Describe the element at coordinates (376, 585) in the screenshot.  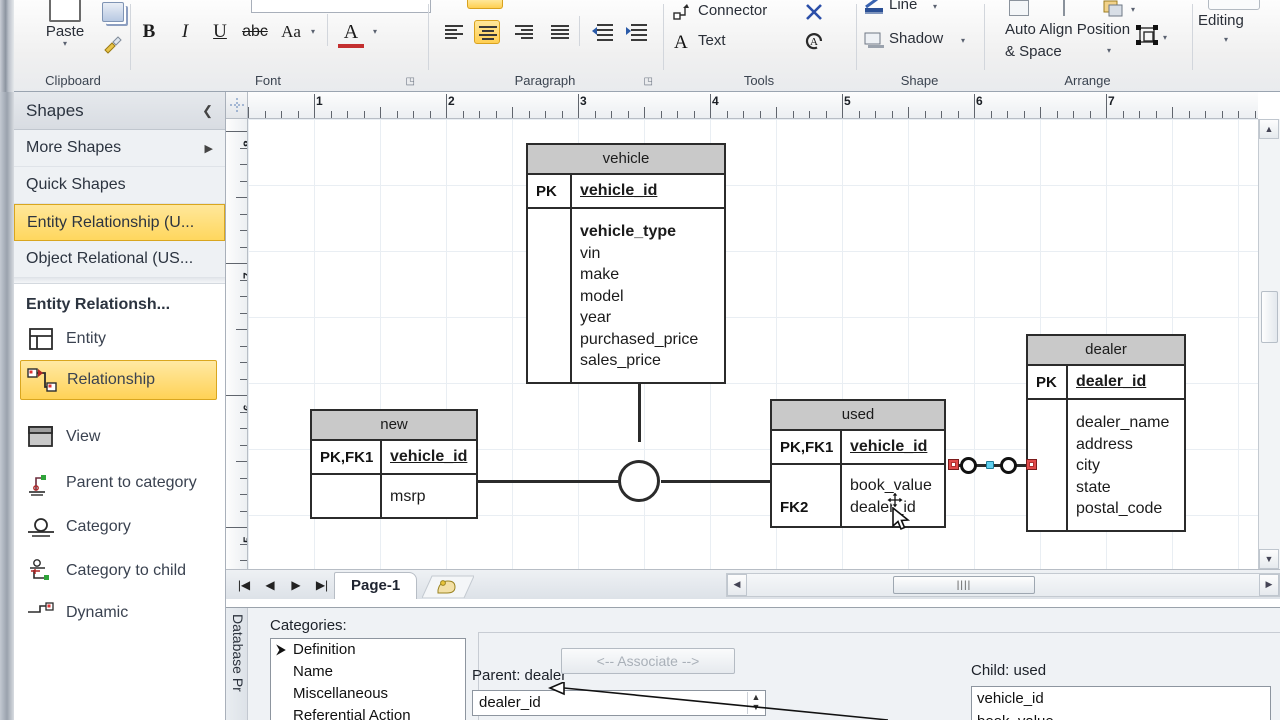
I see `page-tab-page-1: Page-1` at that location.